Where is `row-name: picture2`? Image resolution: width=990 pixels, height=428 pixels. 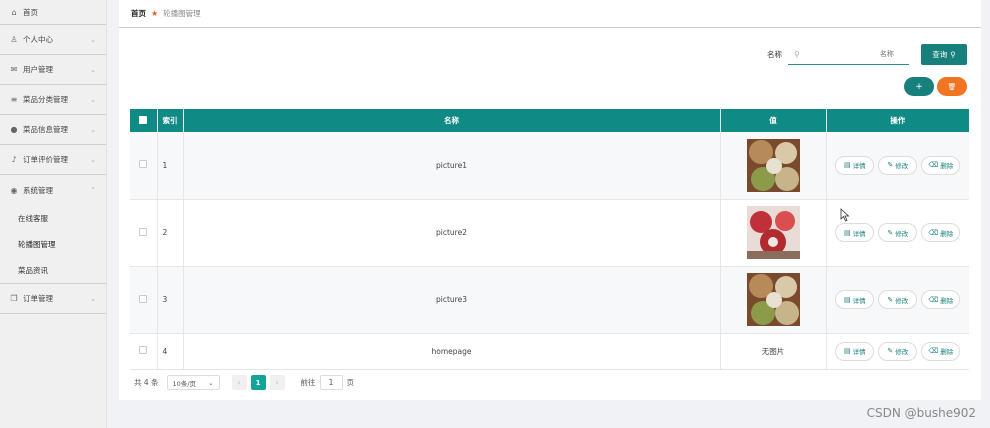 row-name: picture2 is located at coordinates (452, 233).